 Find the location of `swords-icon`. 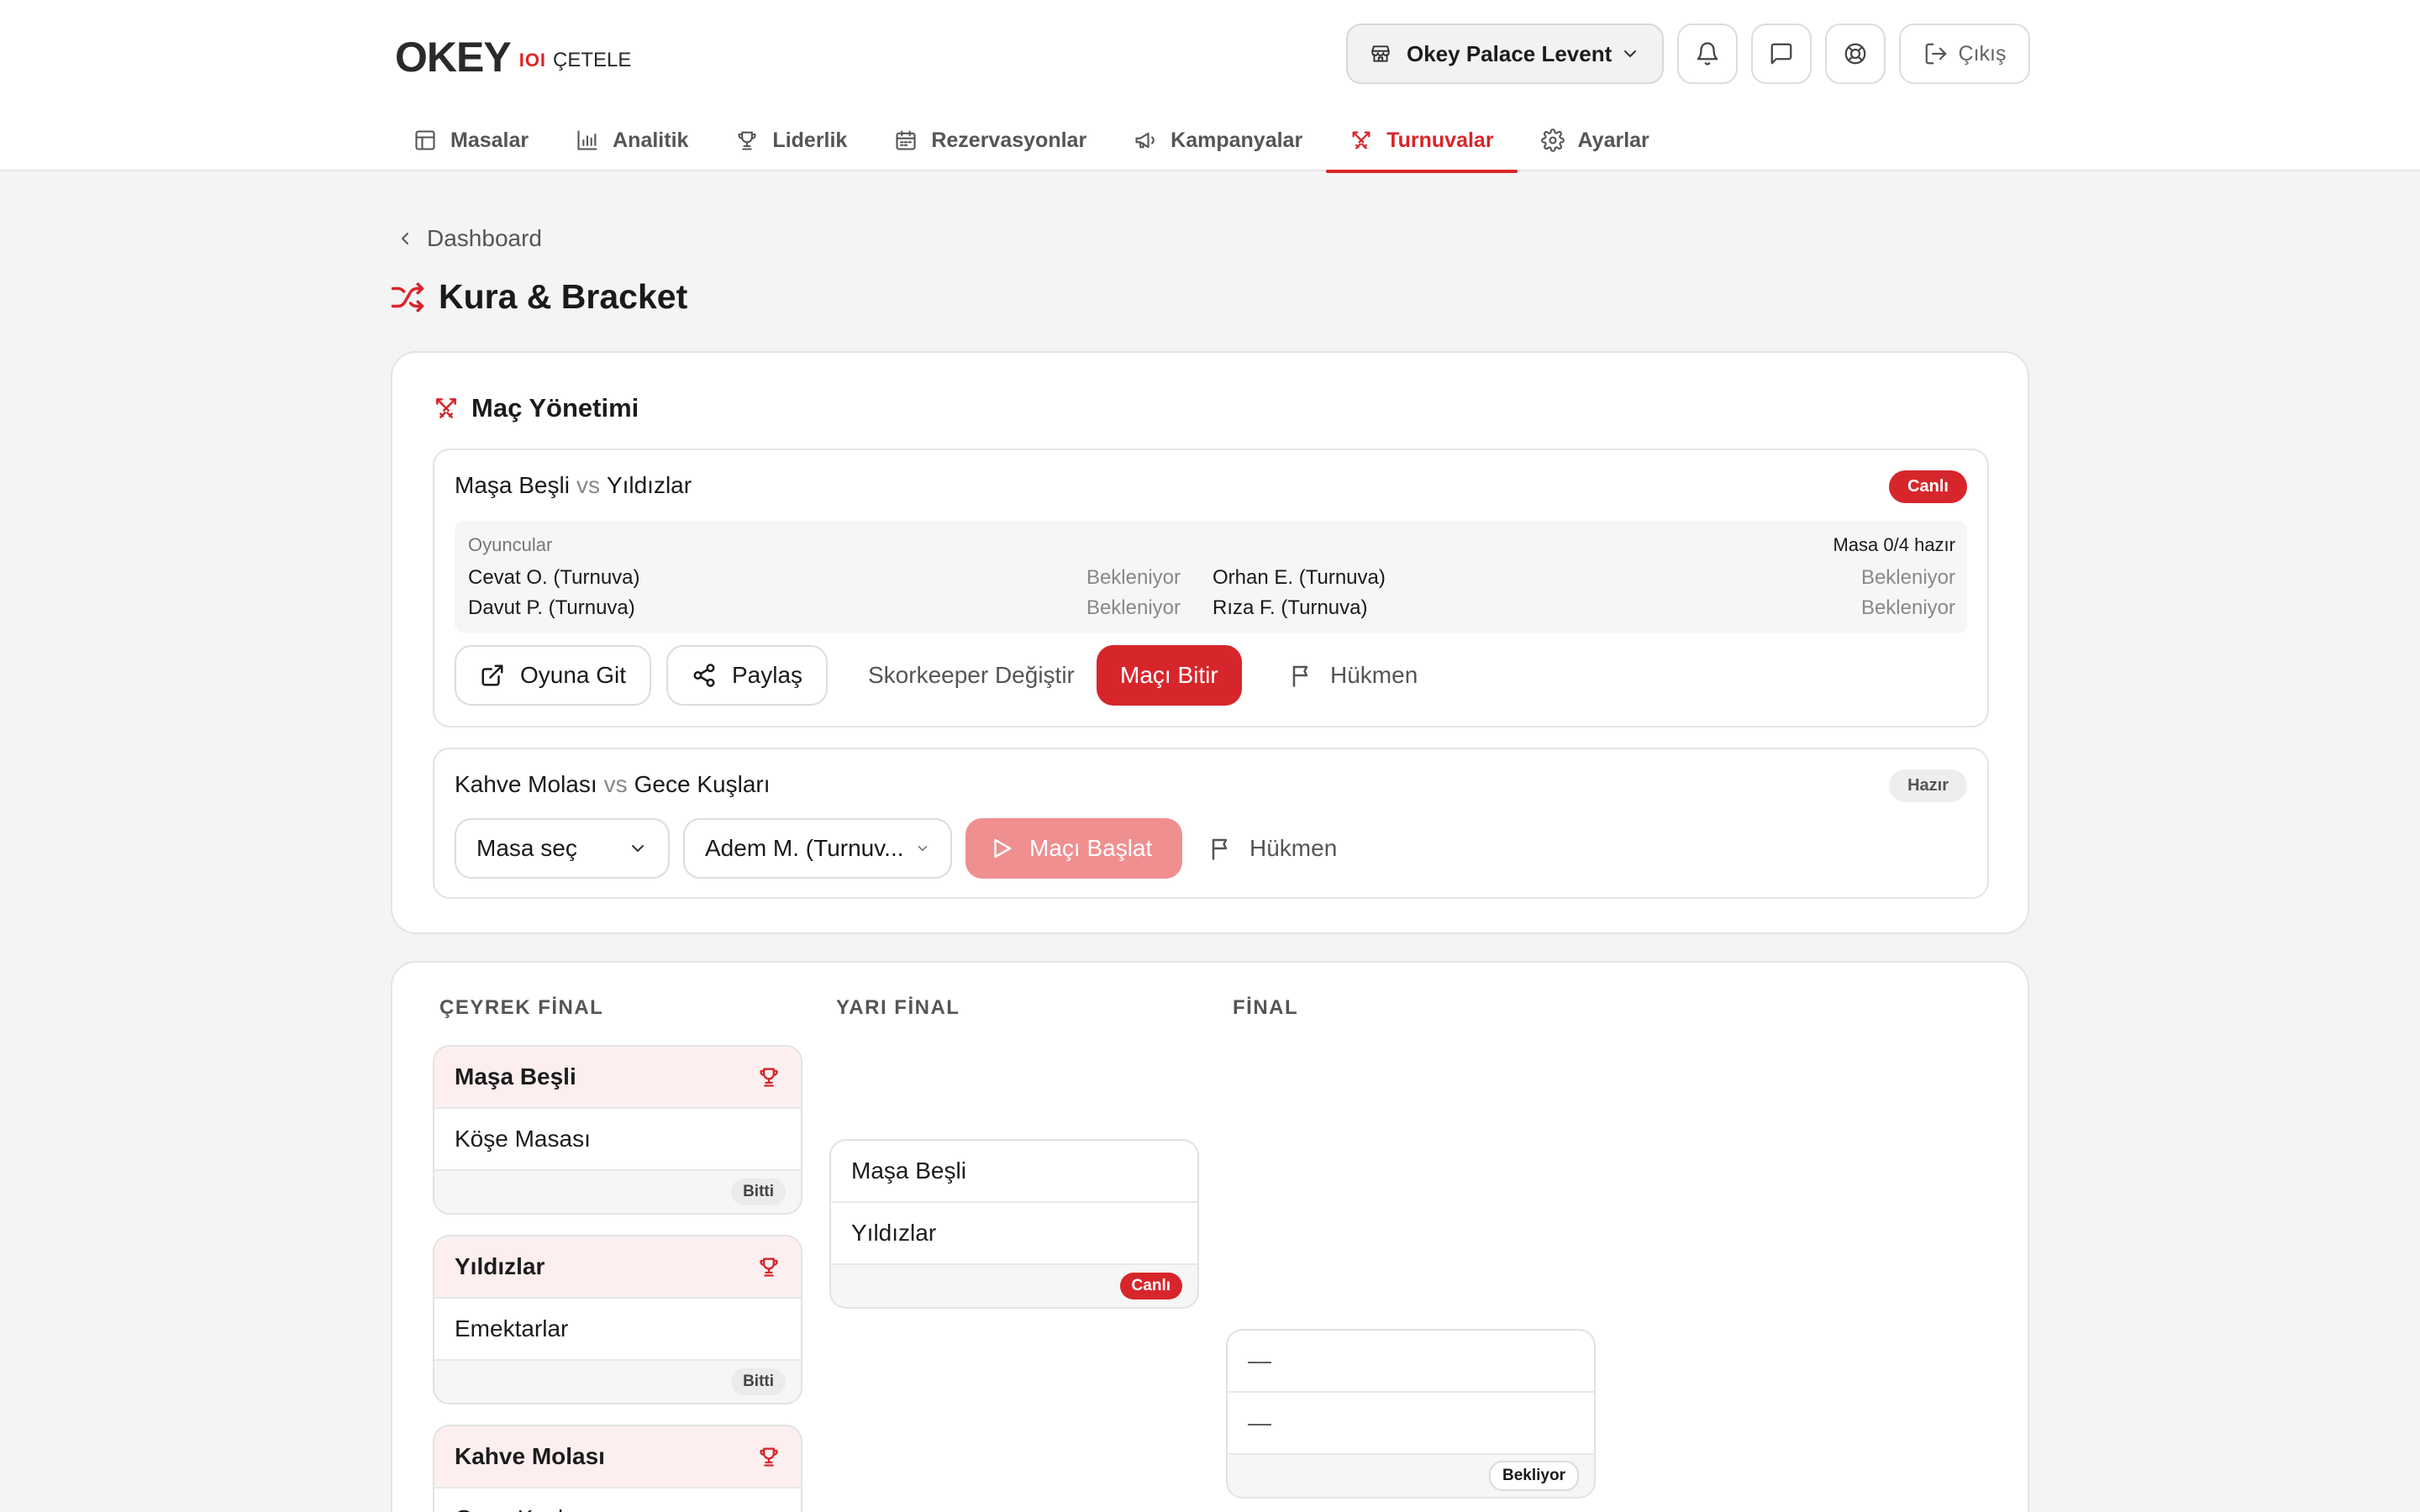

swords-icon is located at coordinates (1361, 140).